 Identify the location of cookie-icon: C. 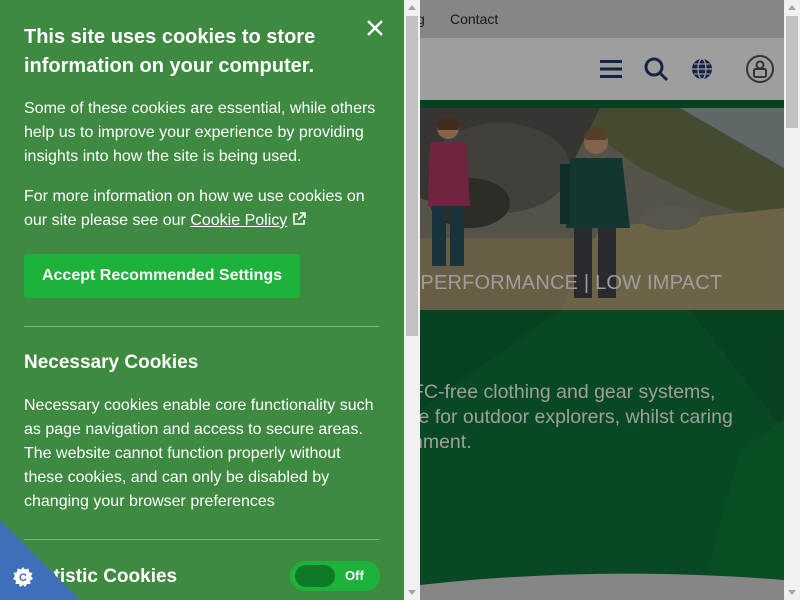
(23, 577).